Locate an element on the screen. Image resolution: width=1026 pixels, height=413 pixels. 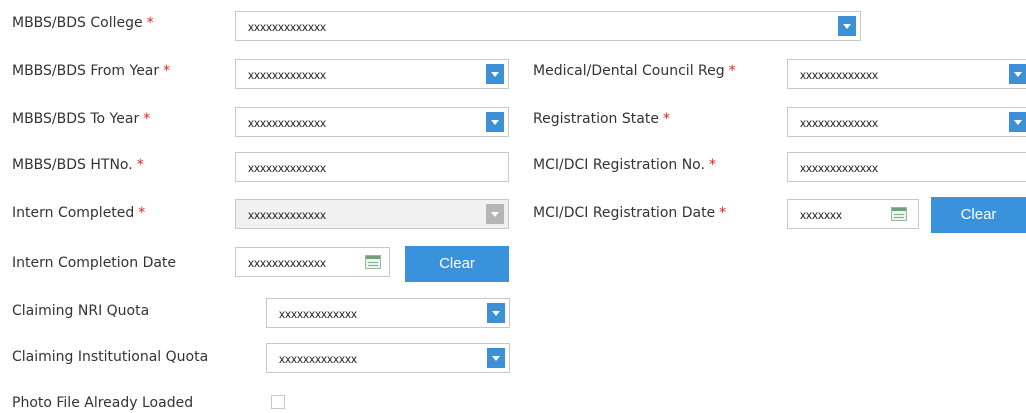
mci-reg-date-input: xxxxxxx is located at coordinates (853, 214).